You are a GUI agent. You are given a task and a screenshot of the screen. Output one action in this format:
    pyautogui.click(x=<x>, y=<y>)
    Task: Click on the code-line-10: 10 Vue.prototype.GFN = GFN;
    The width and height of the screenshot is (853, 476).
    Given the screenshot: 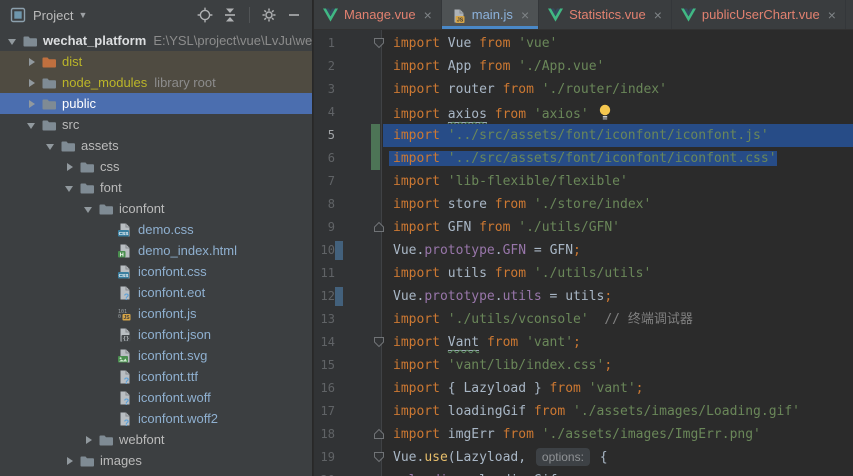 What is the action you would take?
    pyautogui.click(x=583, y=250)
    